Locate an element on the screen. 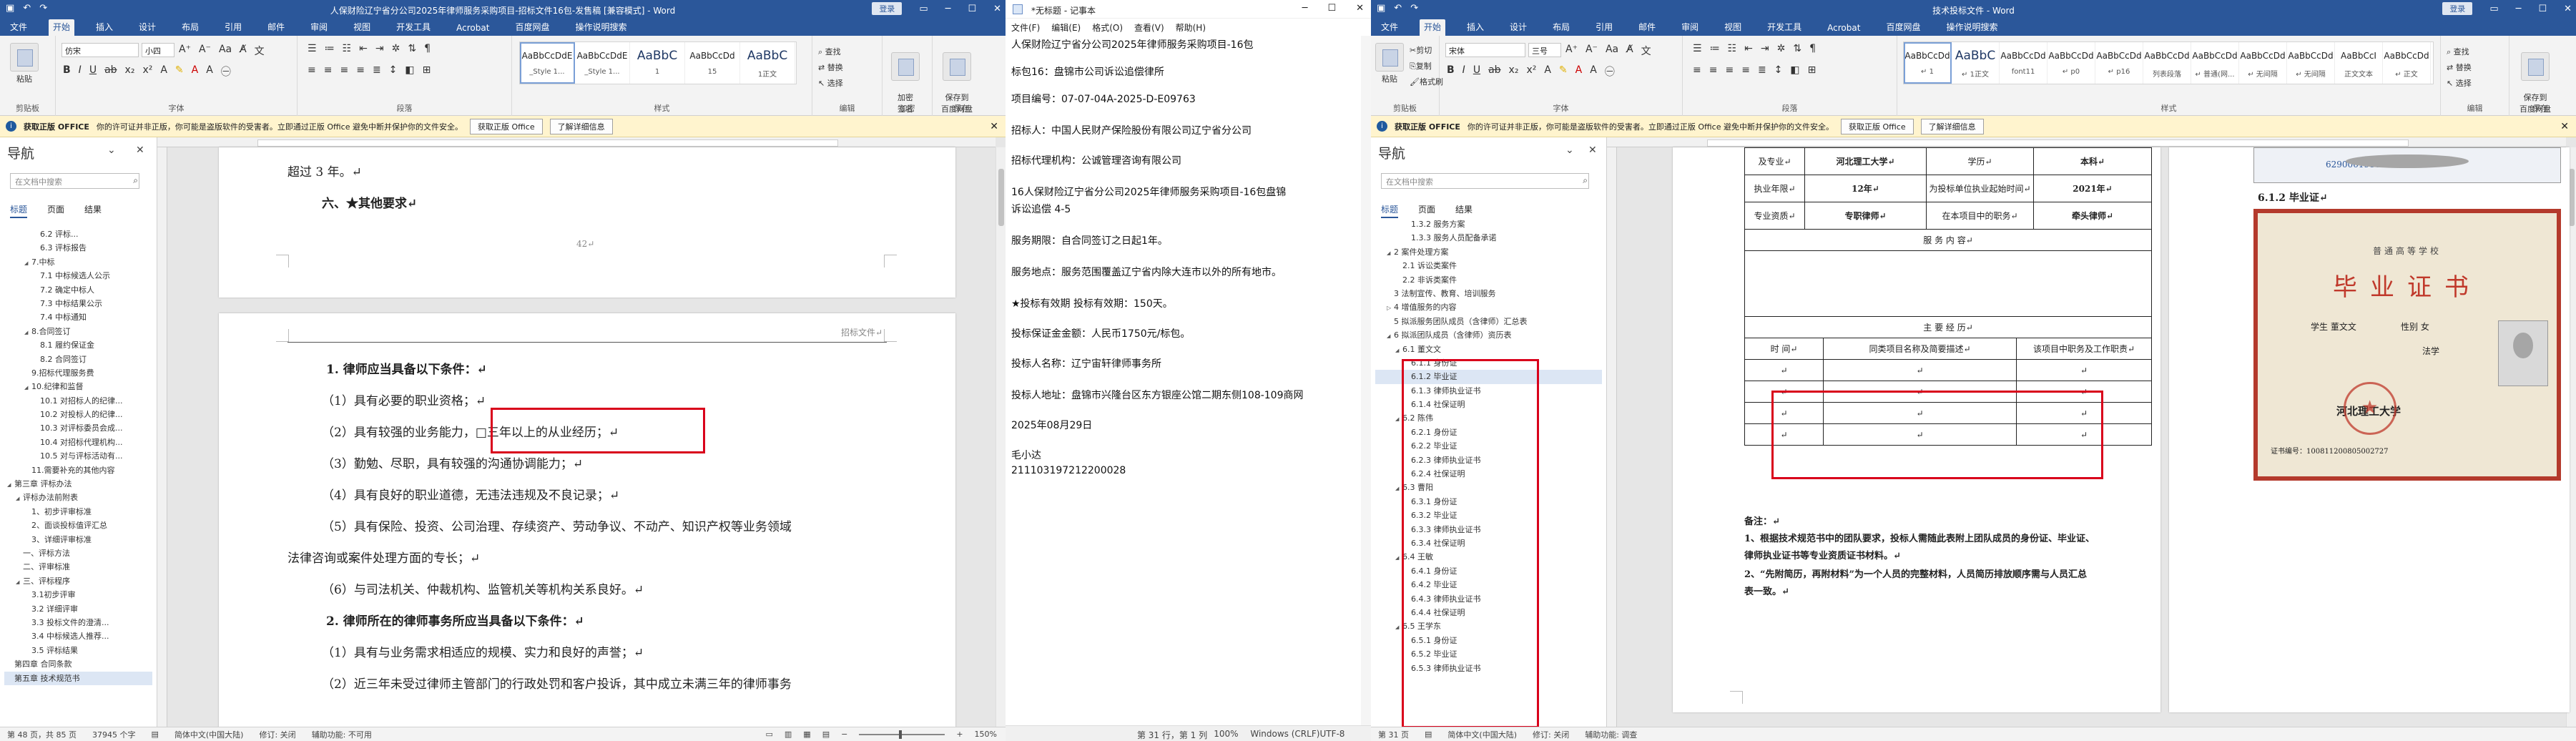 This screenshot has width=2576, height=741. sort-icon: ⇅ is located at coordinates (412, 48).